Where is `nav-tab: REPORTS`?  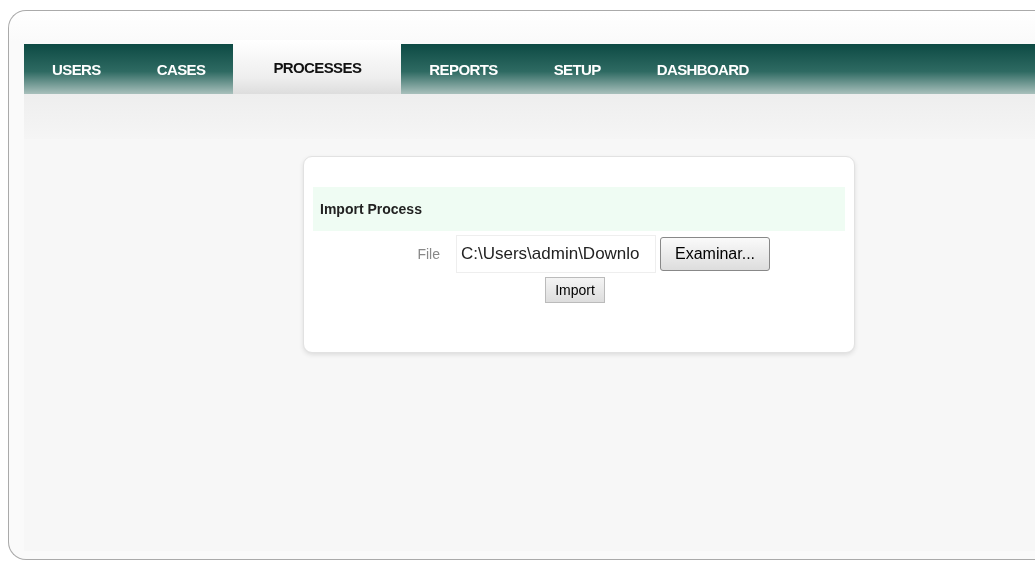 nav-tab: REPORTS is located at coordinates (463, 69).